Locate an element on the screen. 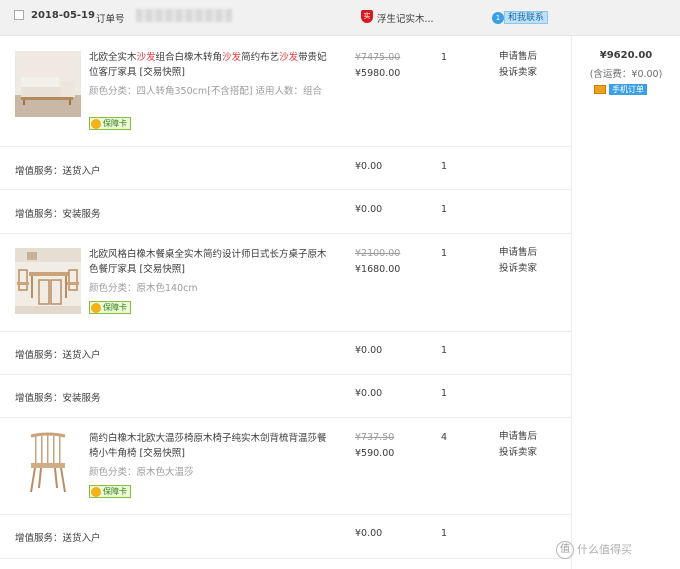 This screenshot has width=680, height=569. product-spec: 颜色分类：原木色140cm is located at coordinates (143, 288).